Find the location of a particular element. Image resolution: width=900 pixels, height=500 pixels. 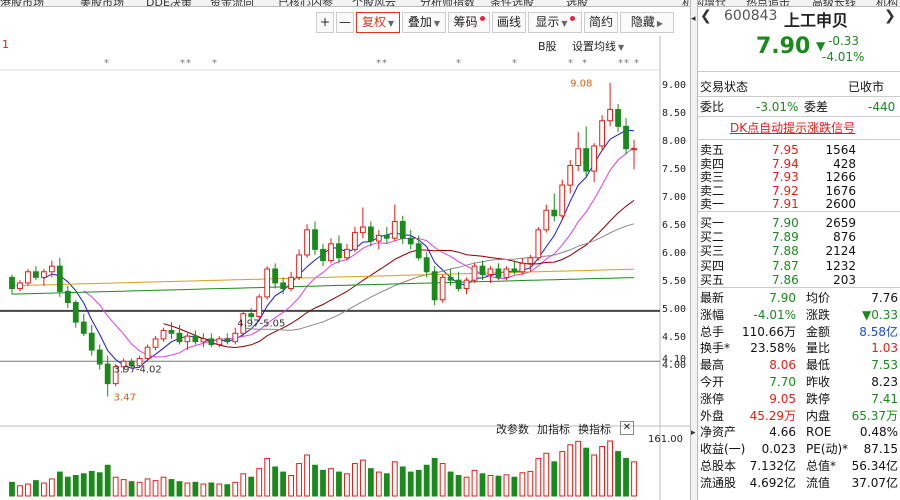

dk-signal-link: DK点自动提示涨跌信号 is located at coordinates (792, 128).